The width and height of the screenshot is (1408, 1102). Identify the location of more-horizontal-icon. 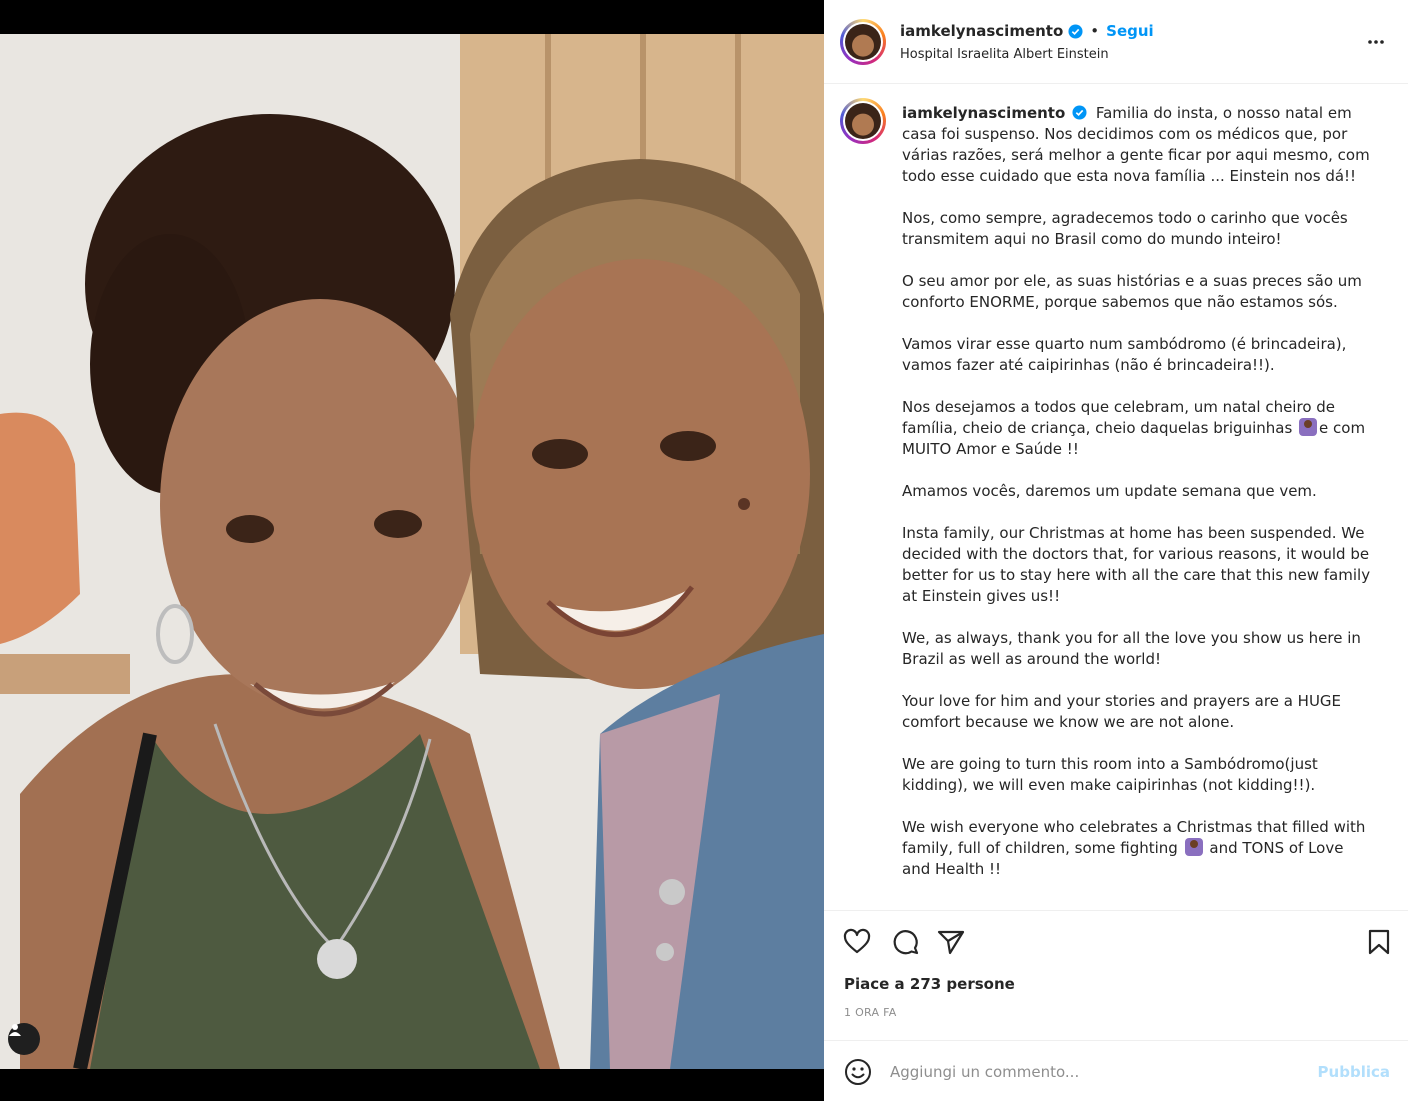
(1376, 42).